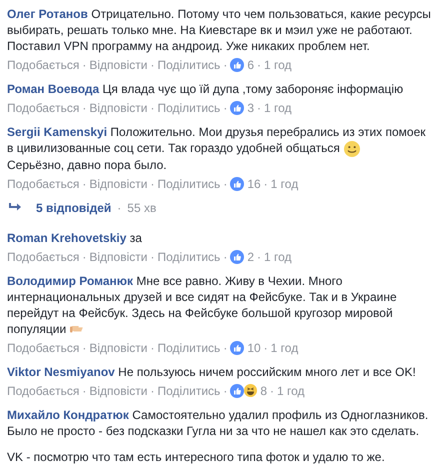  What do you see at coordinates (68, 415) in the screenshot?
I see `author-link: Михайло Кондратюк` at bounding box center [68, 415].